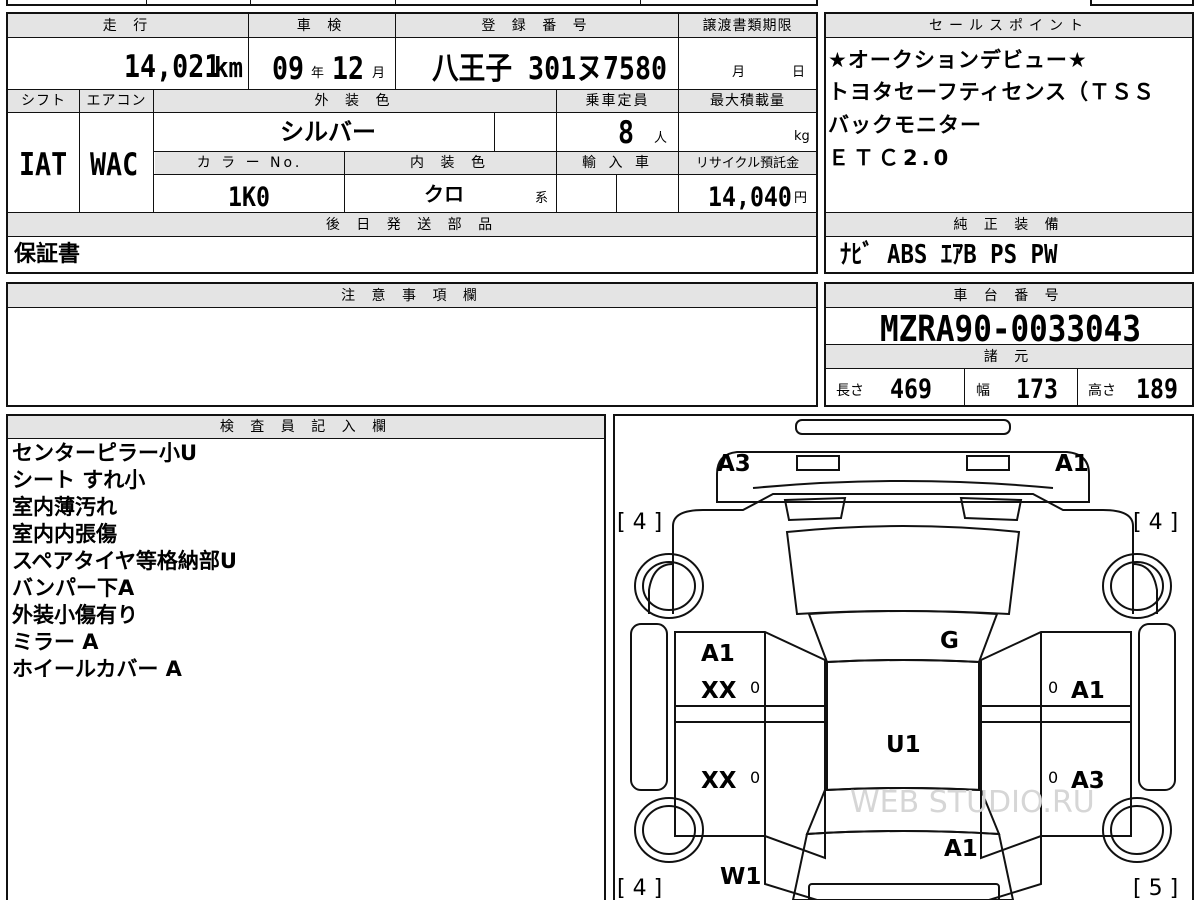 The width and height of the screenshot is (1200, 900). What do you see at coordinates (355, 101) in the screenshot?
I see `exterior-color-header: 外 装 色` at bounding box center [355, 101].